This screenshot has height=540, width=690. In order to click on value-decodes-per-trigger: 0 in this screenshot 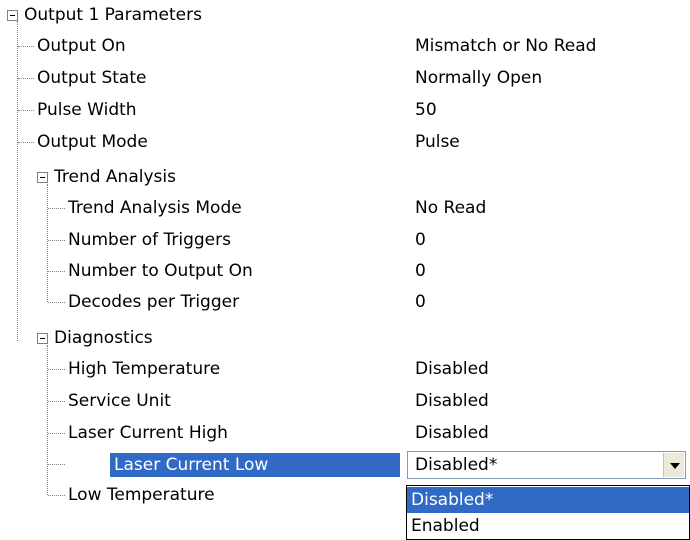, I will do `click(420, 302)`.